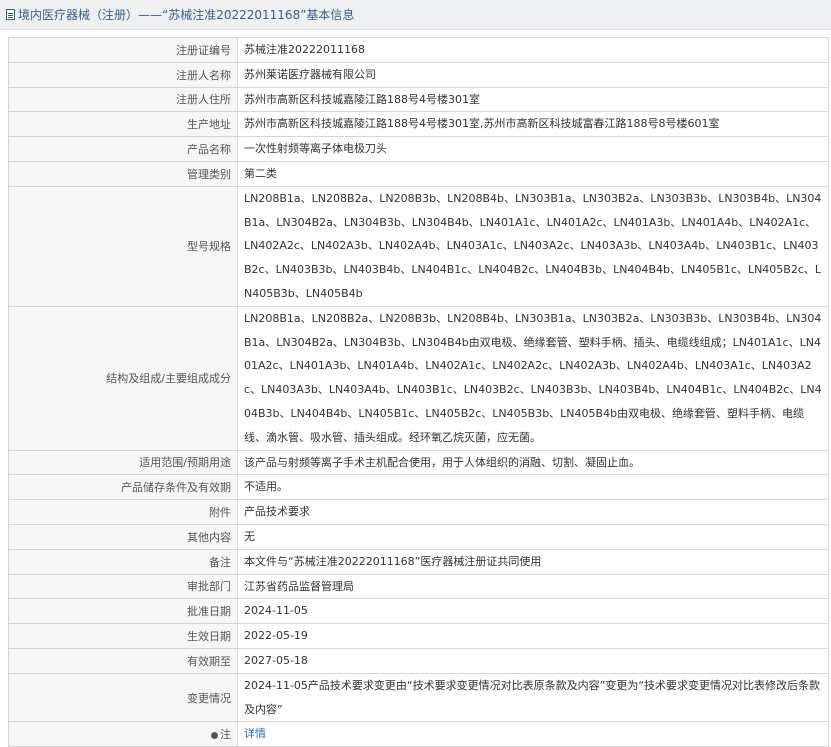 This screenshot has height=747, width=831. I want to click on document-icon, so click(10, 14).